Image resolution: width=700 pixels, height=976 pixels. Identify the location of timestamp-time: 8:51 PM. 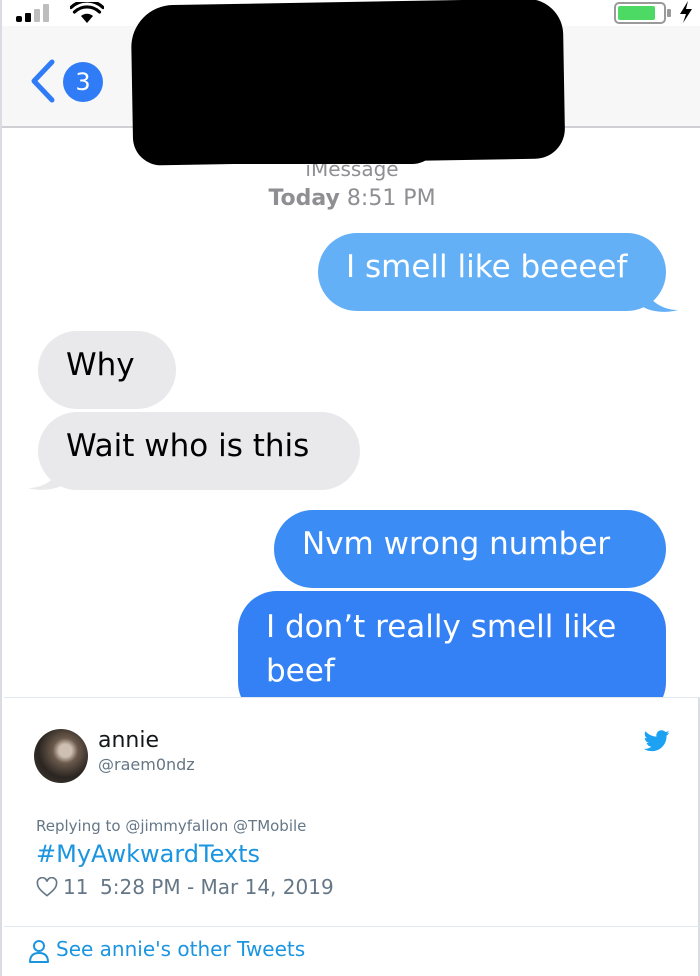
(391, 198).